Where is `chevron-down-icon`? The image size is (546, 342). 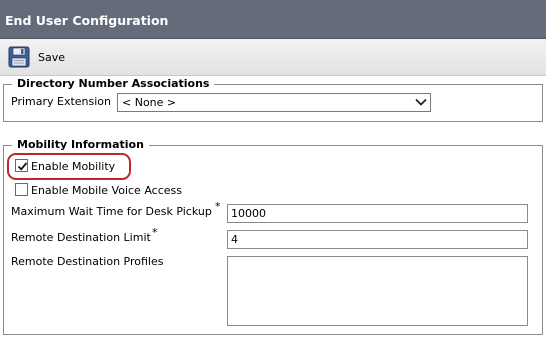
chevron-down-icon is located at coordinates (421, 102).